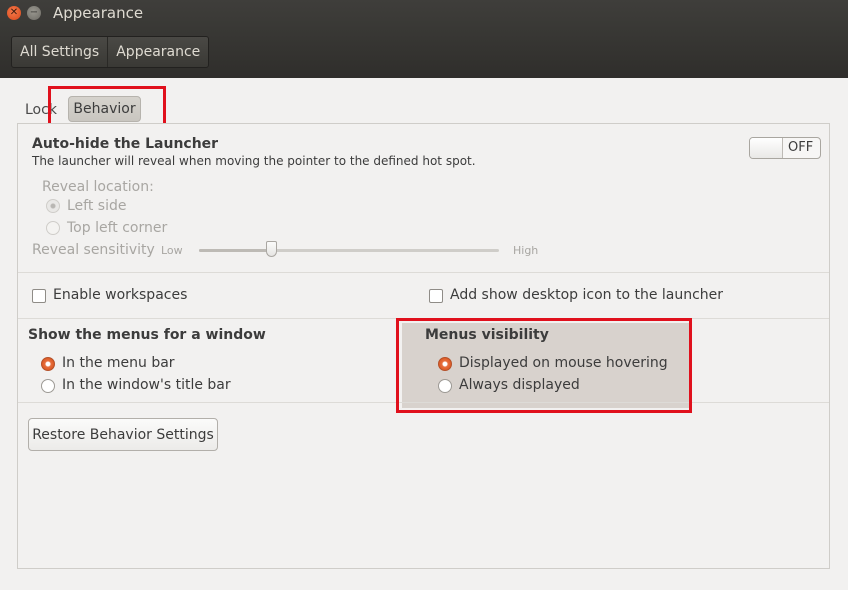 This screenshot has height=590, width=848. What do you see at coordinates (235, 250) in the screenshot?
I see `slider-fill` at bounding box center [235, 250].